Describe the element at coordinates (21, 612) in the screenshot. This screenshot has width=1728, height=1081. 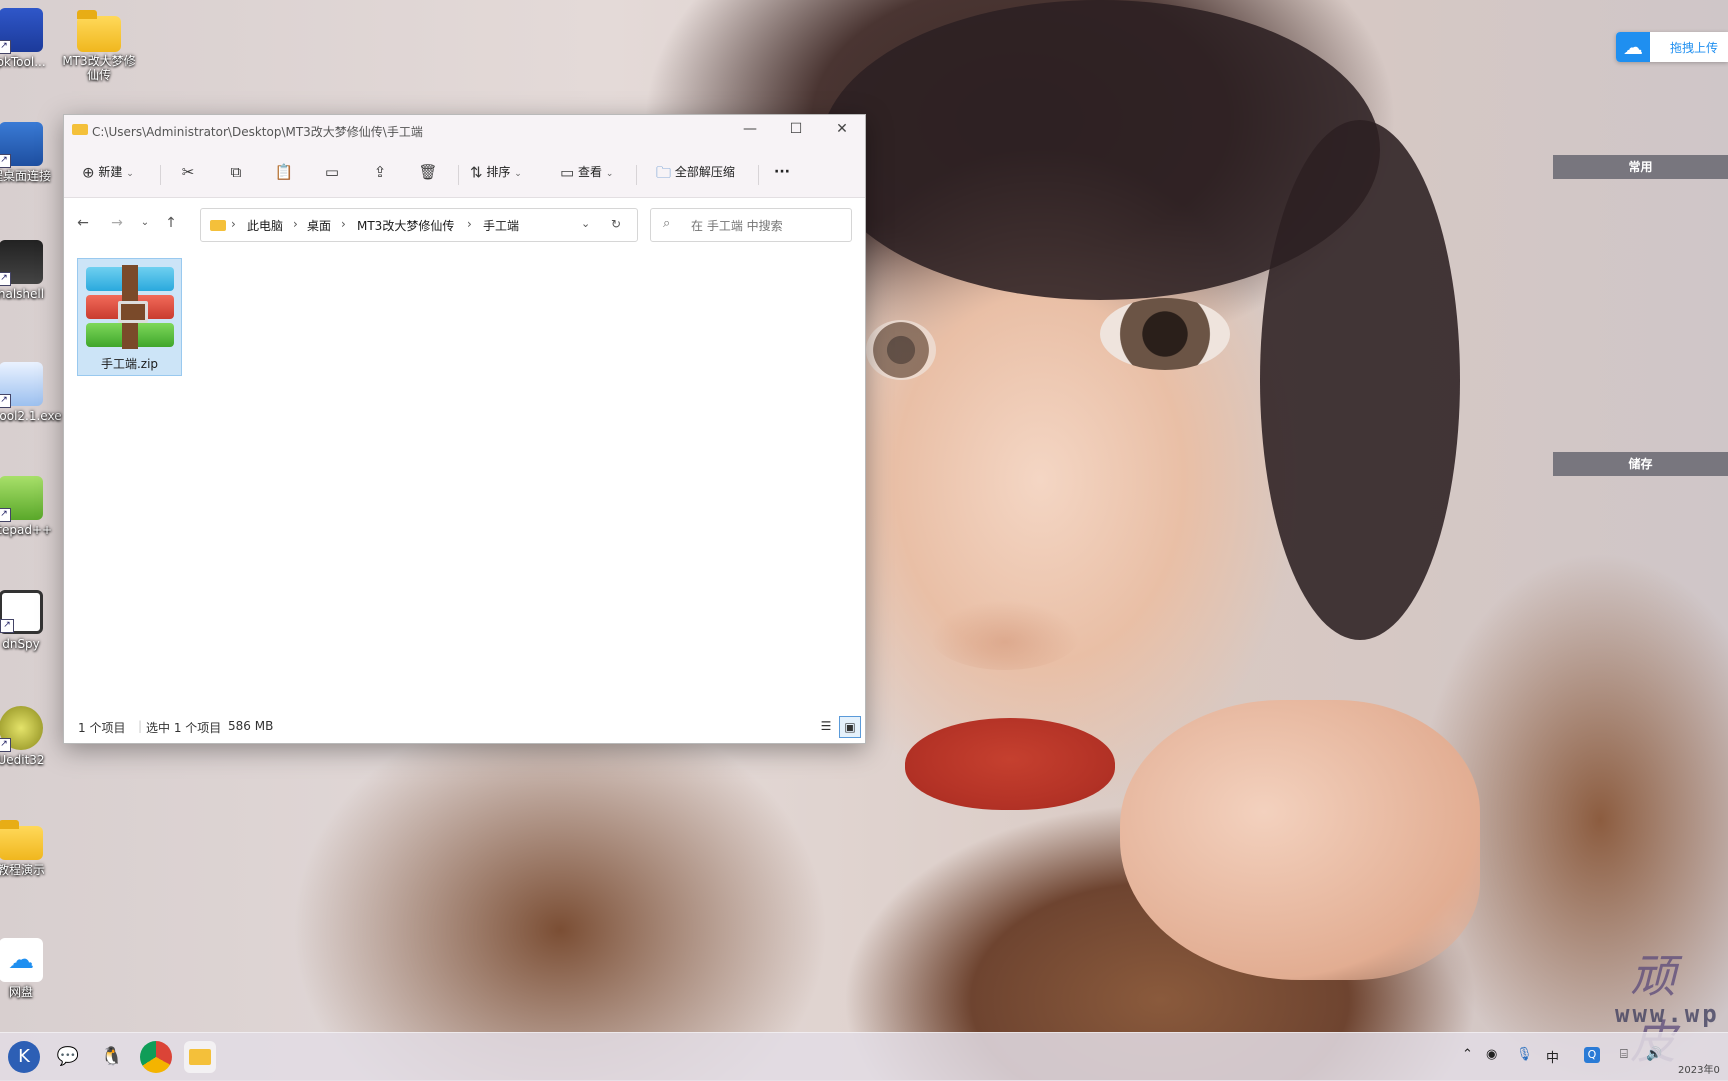
I see `dnspy-icon: ↗` at that location.